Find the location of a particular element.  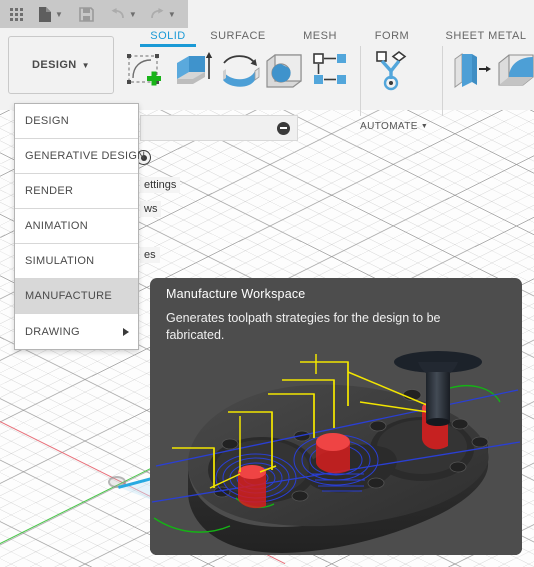

sheet-metal-solid-icon is located at coordinates (516, 70).